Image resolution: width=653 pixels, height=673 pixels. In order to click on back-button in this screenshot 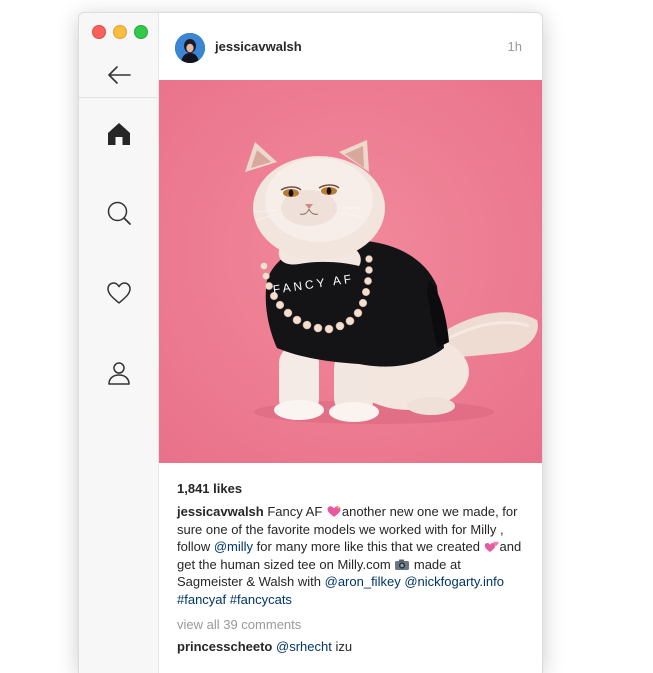, I will do `click(119, 75)`.